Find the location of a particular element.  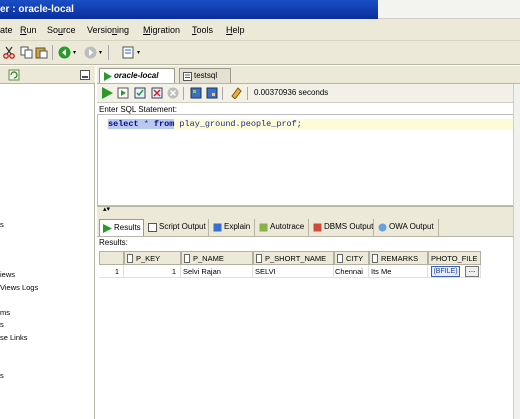

table-cell: Selvi Rajan is located at coordinates (217, 271).